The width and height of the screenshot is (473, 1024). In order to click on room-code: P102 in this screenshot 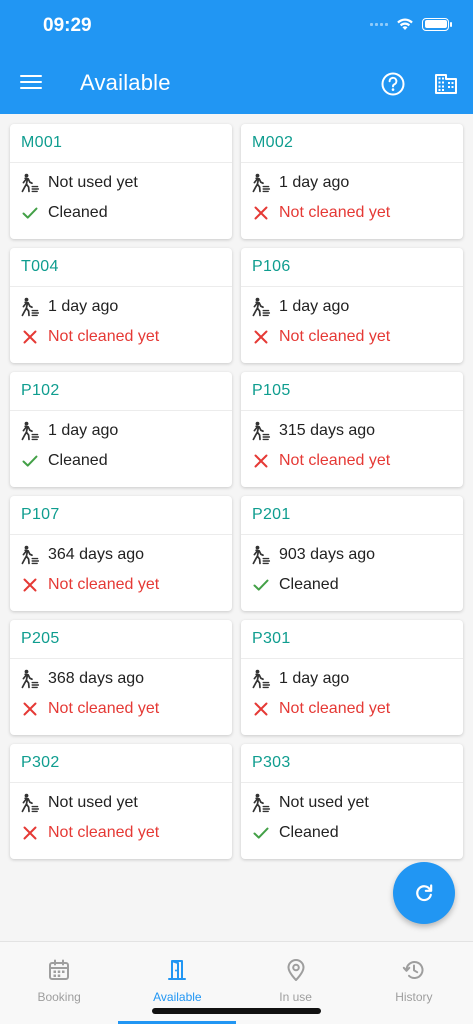, I will do `click(121, 391)`.